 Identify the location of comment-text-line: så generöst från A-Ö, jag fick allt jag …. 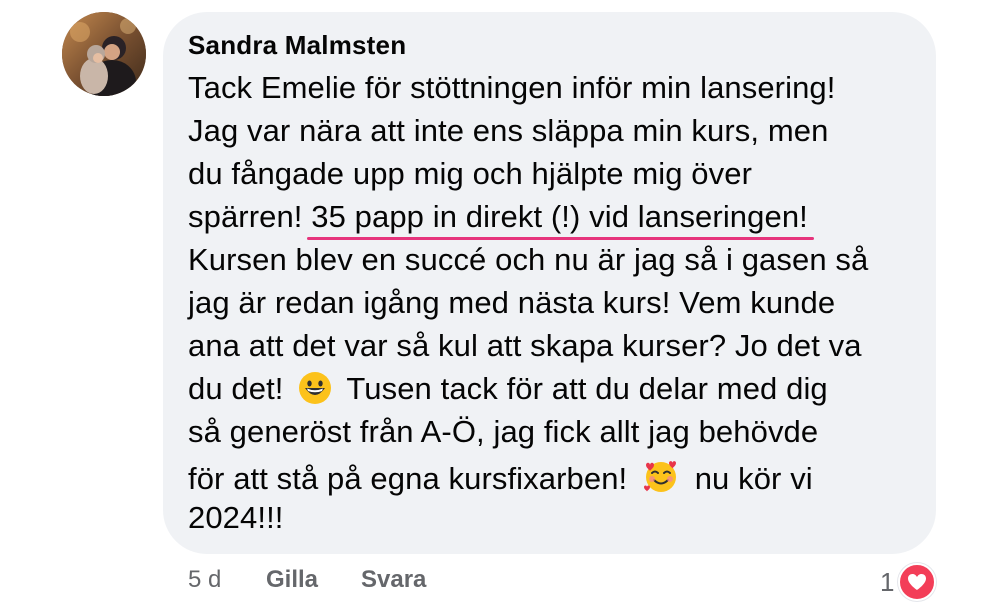
(503, 431).